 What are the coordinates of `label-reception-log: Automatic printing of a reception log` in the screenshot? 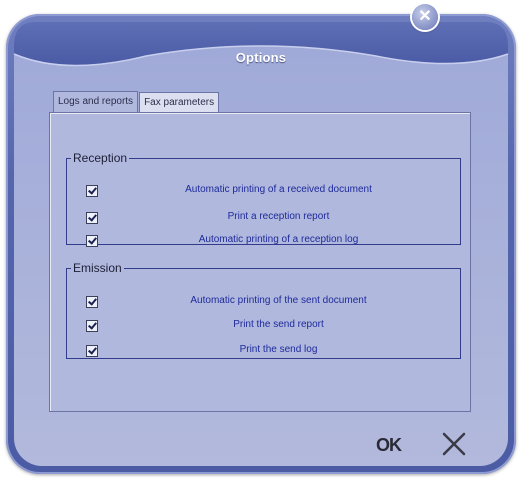 It's located at (278, 239).